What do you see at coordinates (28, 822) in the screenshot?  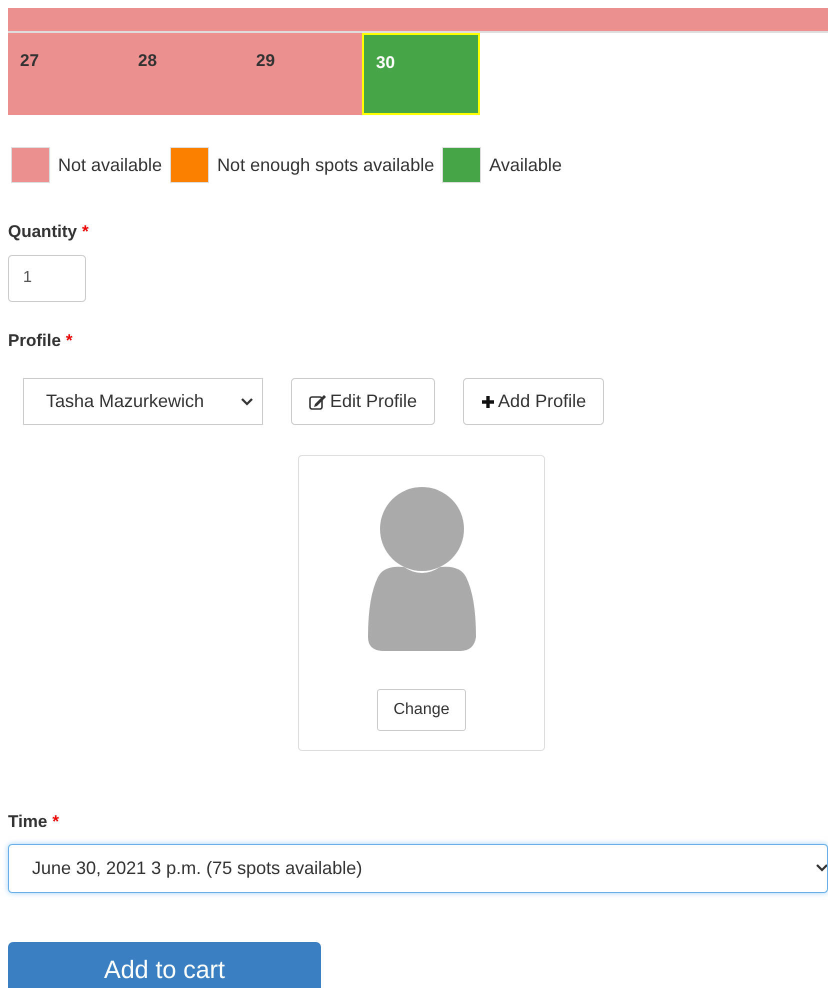 I see `field-label: Time` at bounding box center [28, 822].